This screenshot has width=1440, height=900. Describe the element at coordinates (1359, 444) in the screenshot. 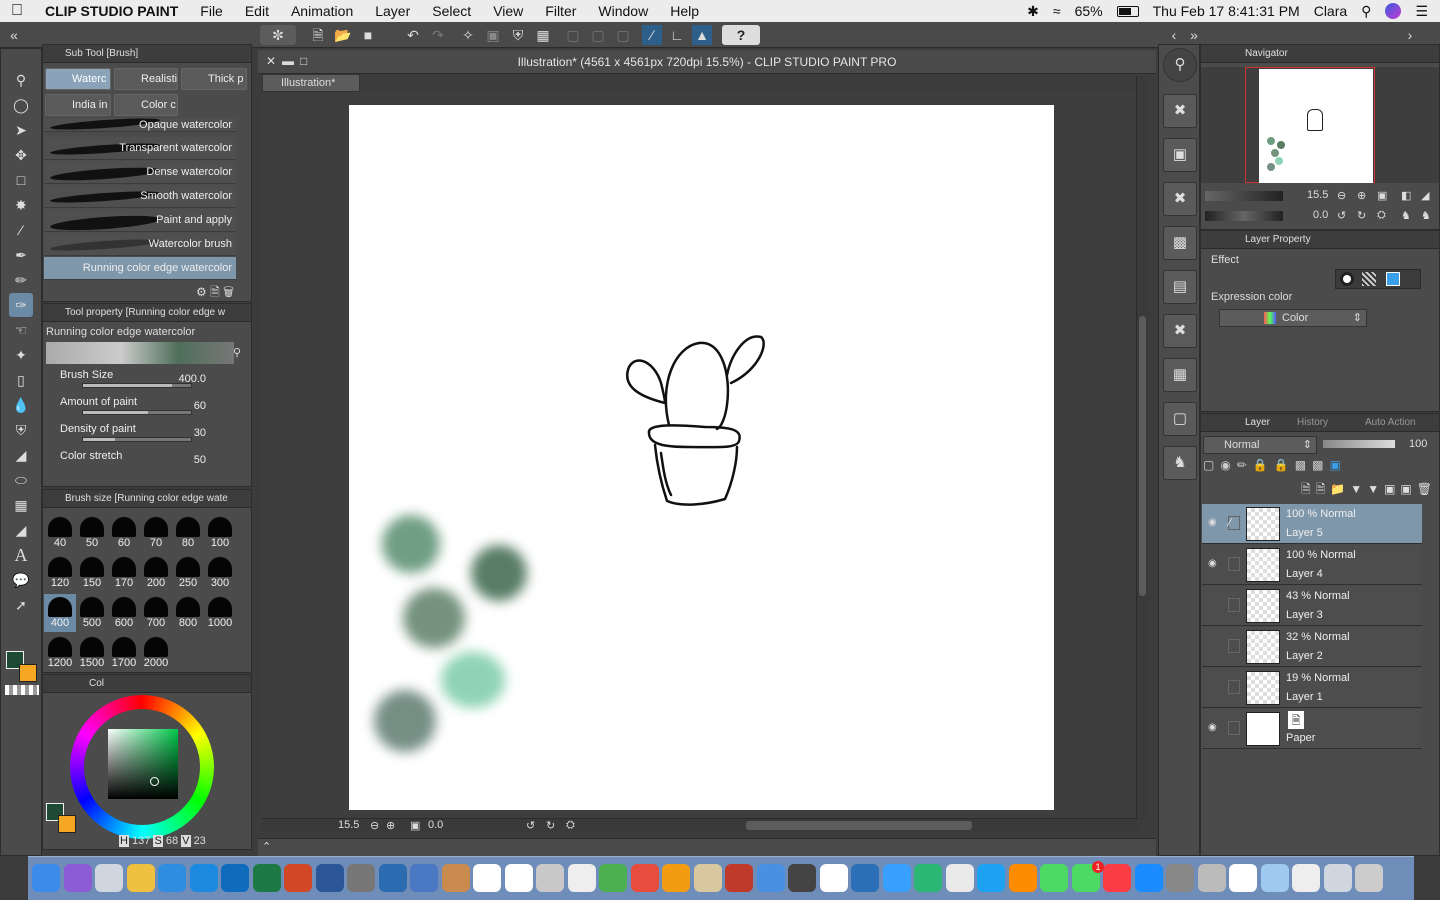

I see `opacity-slider` at that location.